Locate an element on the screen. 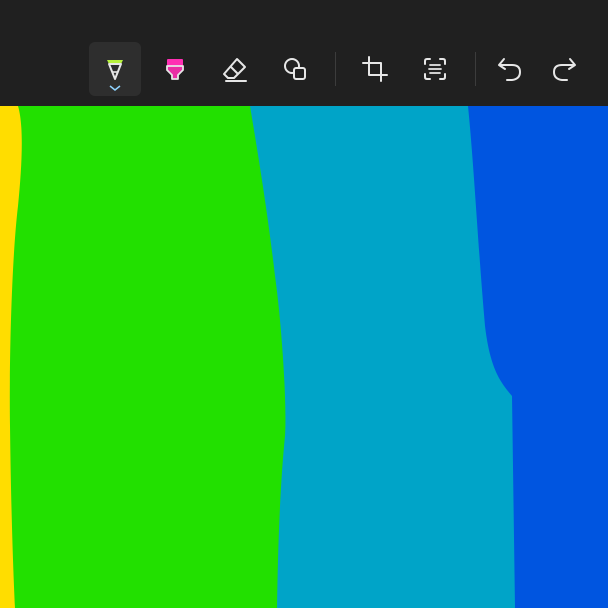 The image size is (608, 608). redo-icon is located at coordinates (564, 69).